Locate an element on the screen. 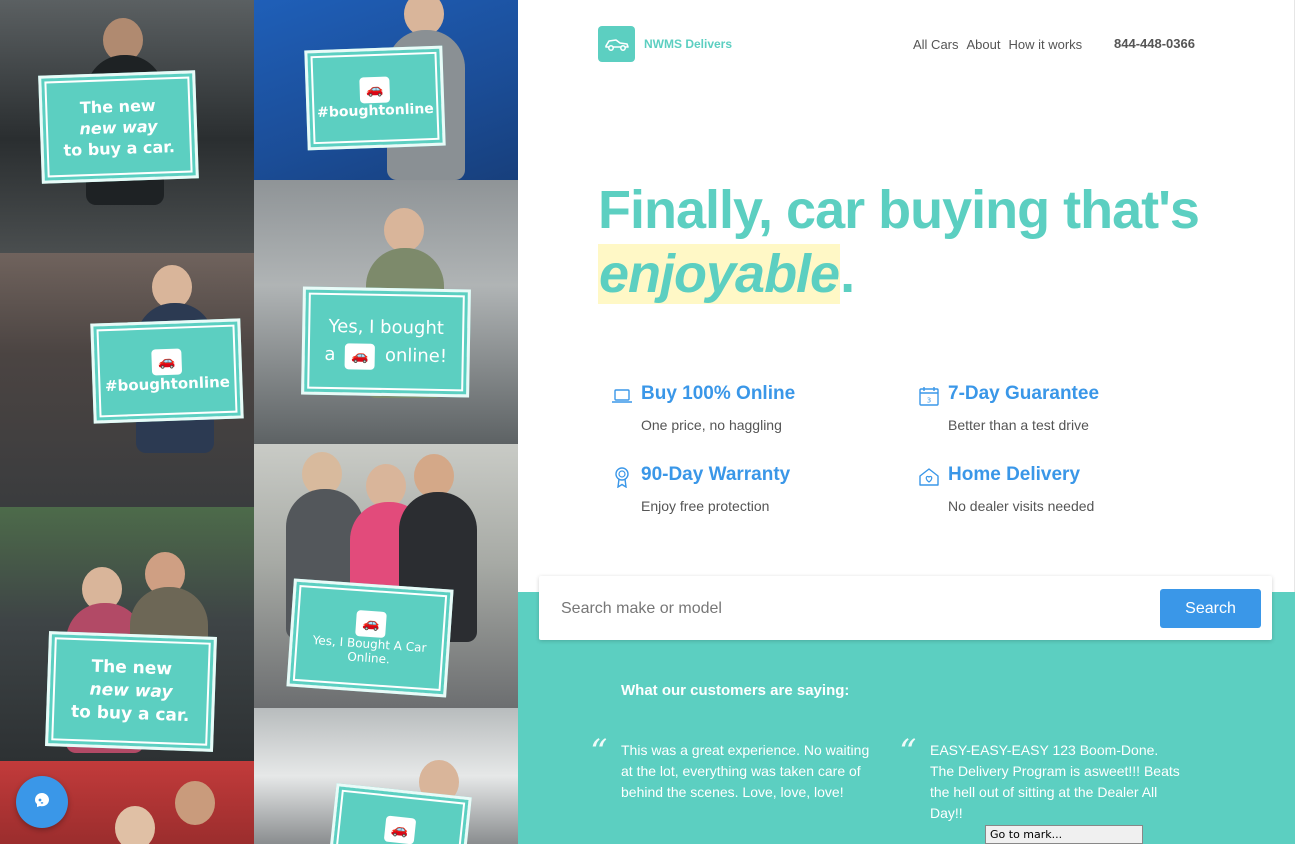  brand-name: NWMS Delivers is located at coordinates (688, 44).